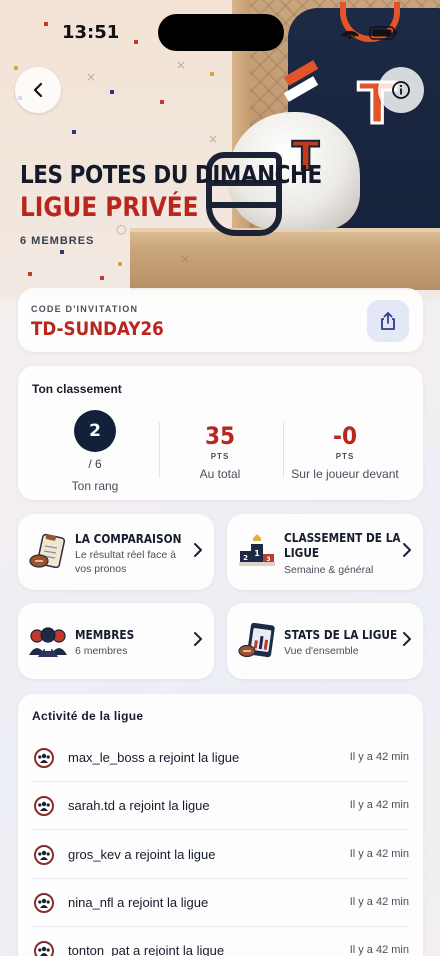 This screenshot has width=440, height=956. What do you see at coordinates (220, 456) in the screenshot?
I see `points-unit: PTS` at bounding box center [220, 456].